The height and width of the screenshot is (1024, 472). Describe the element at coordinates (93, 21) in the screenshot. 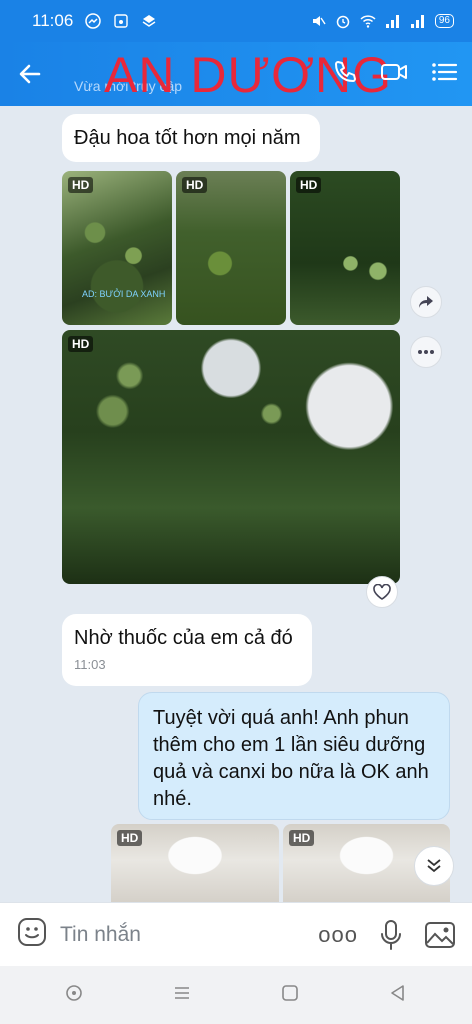

I see `messenger-icon` at that location.